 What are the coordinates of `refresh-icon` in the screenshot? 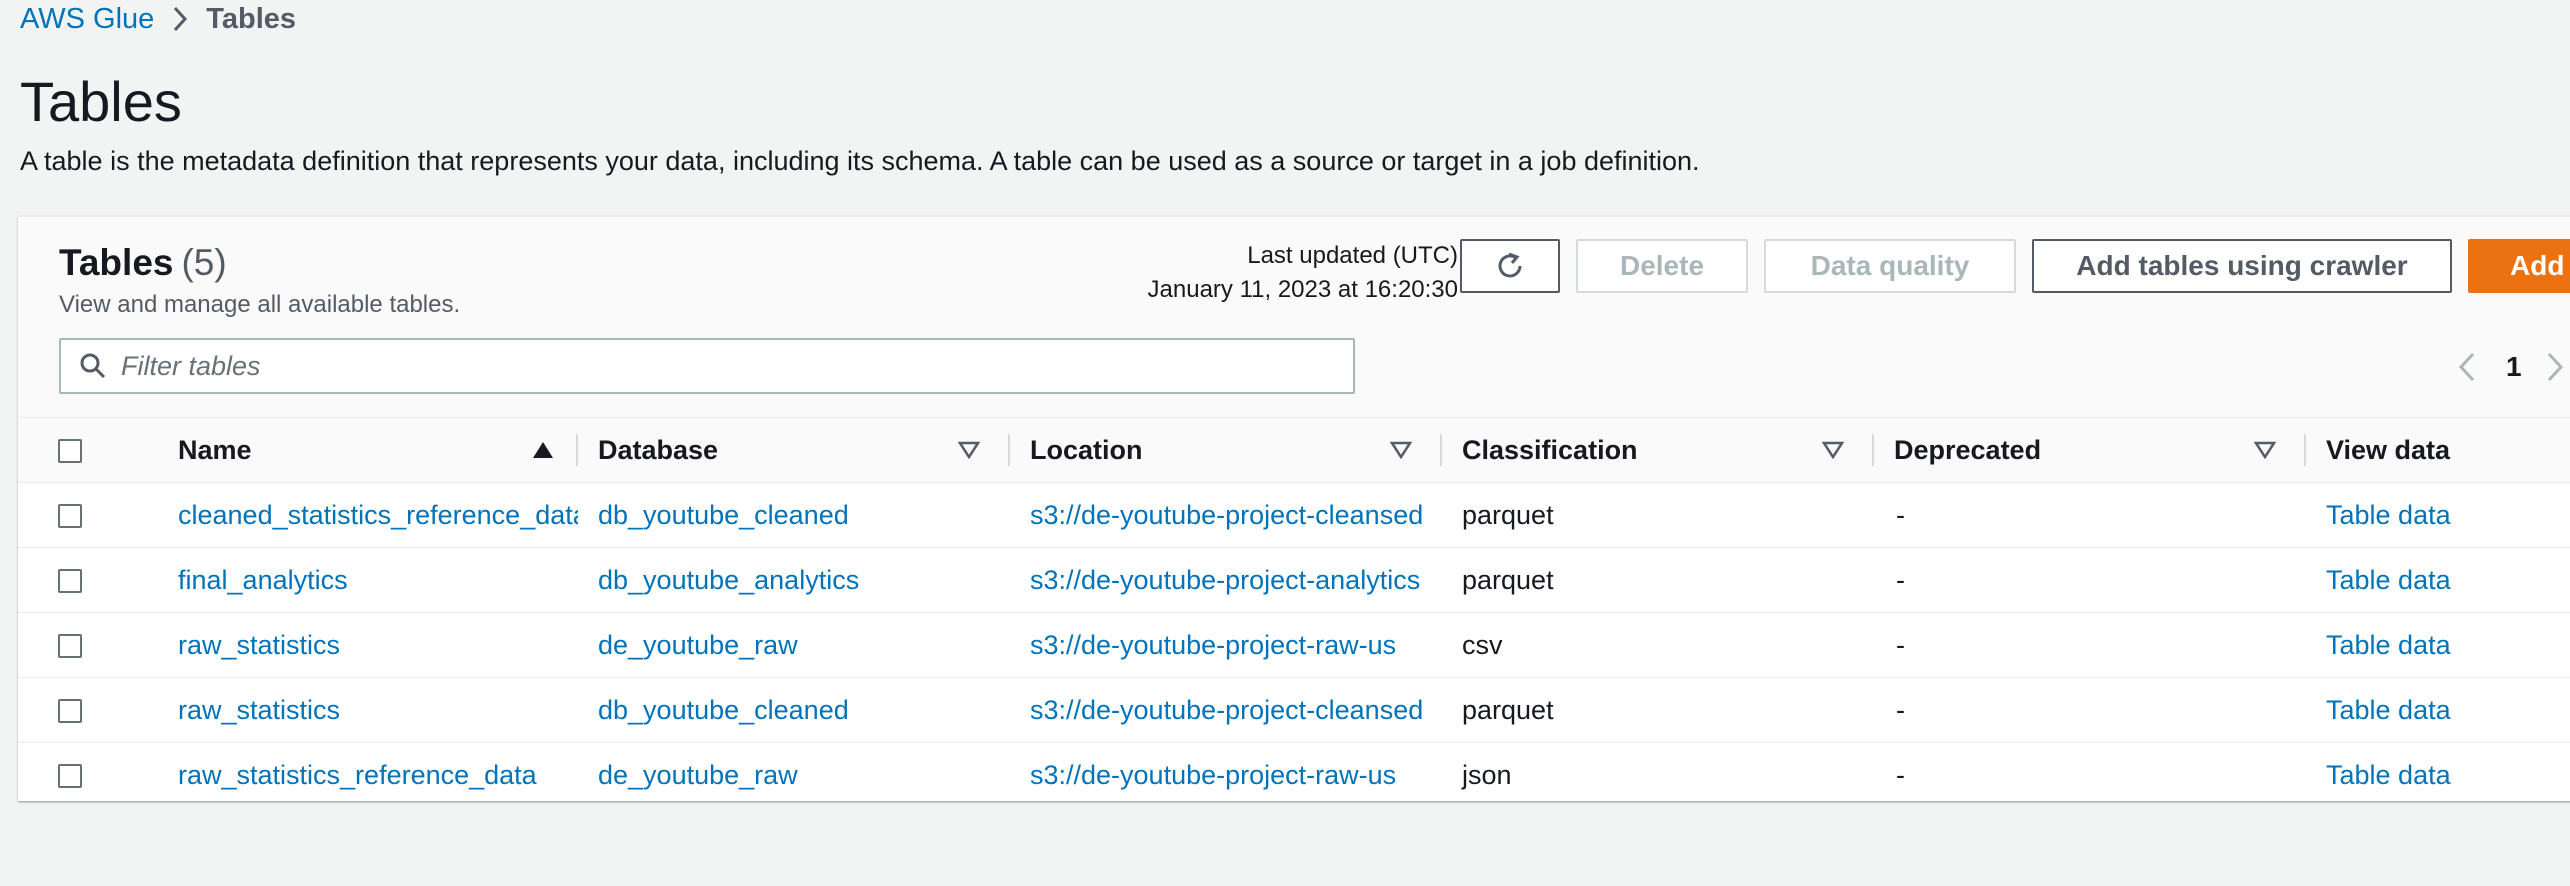 It's located at (1510, 266).